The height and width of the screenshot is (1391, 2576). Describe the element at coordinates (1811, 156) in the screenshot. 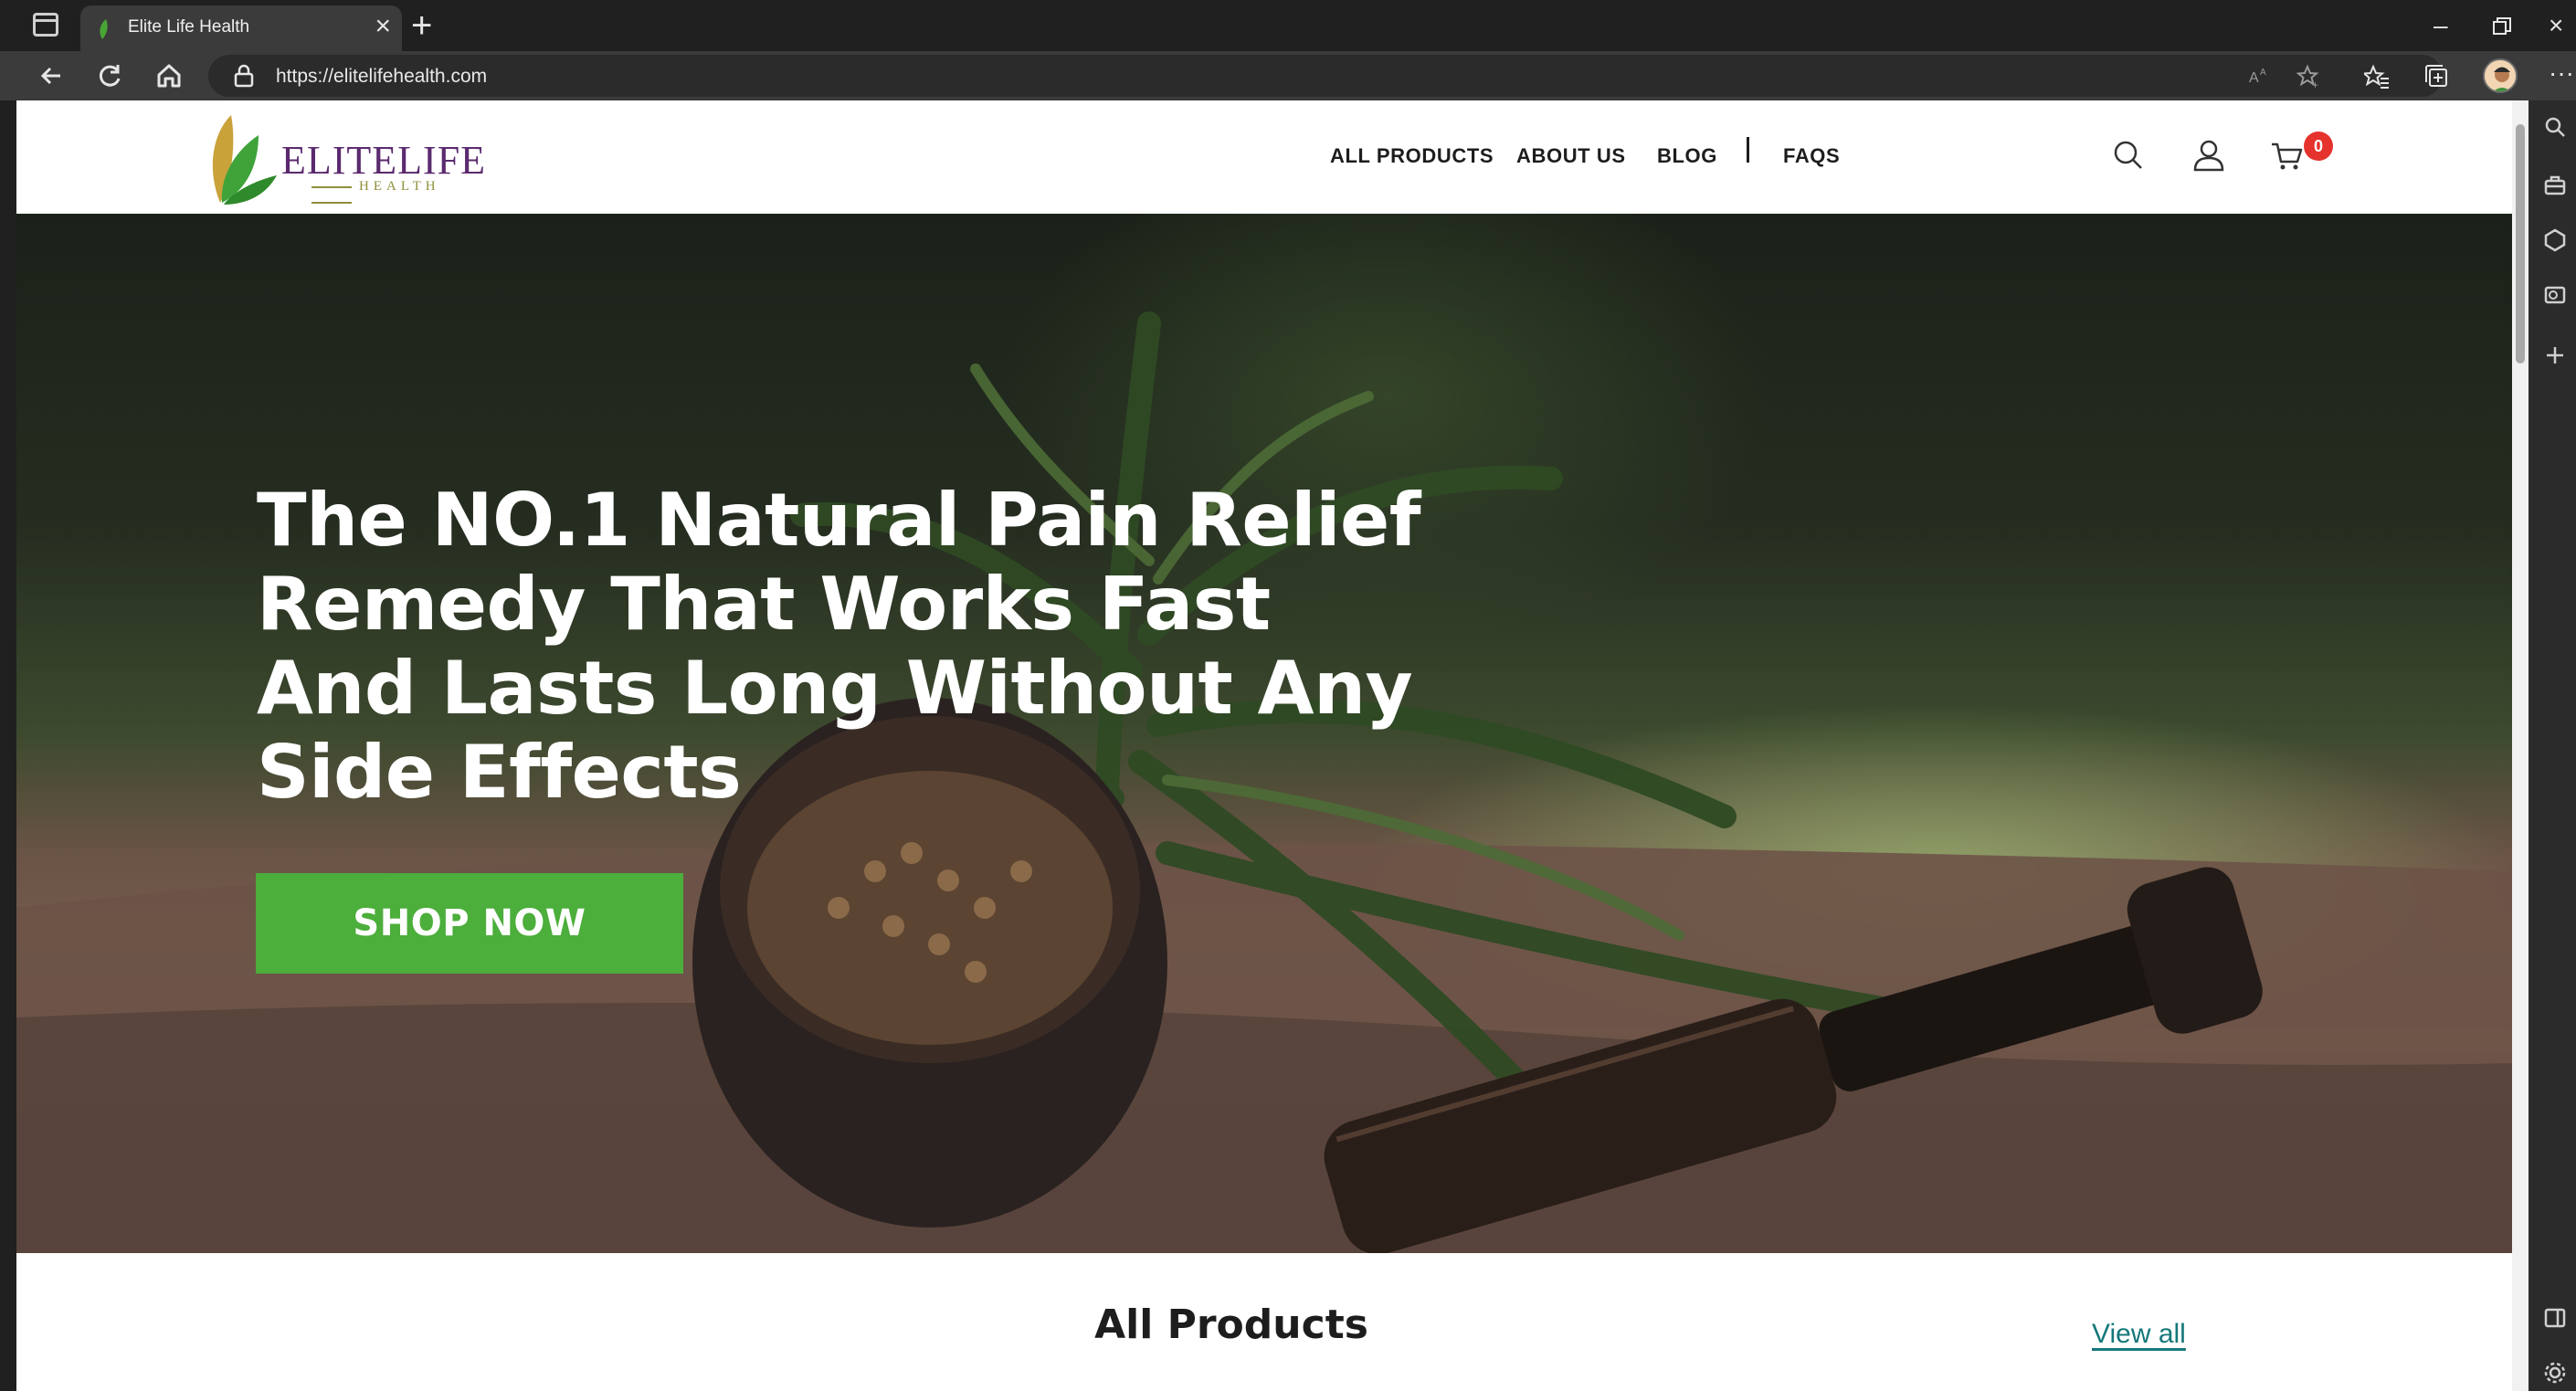

I see `nav-faqs: FAQS` at that location.